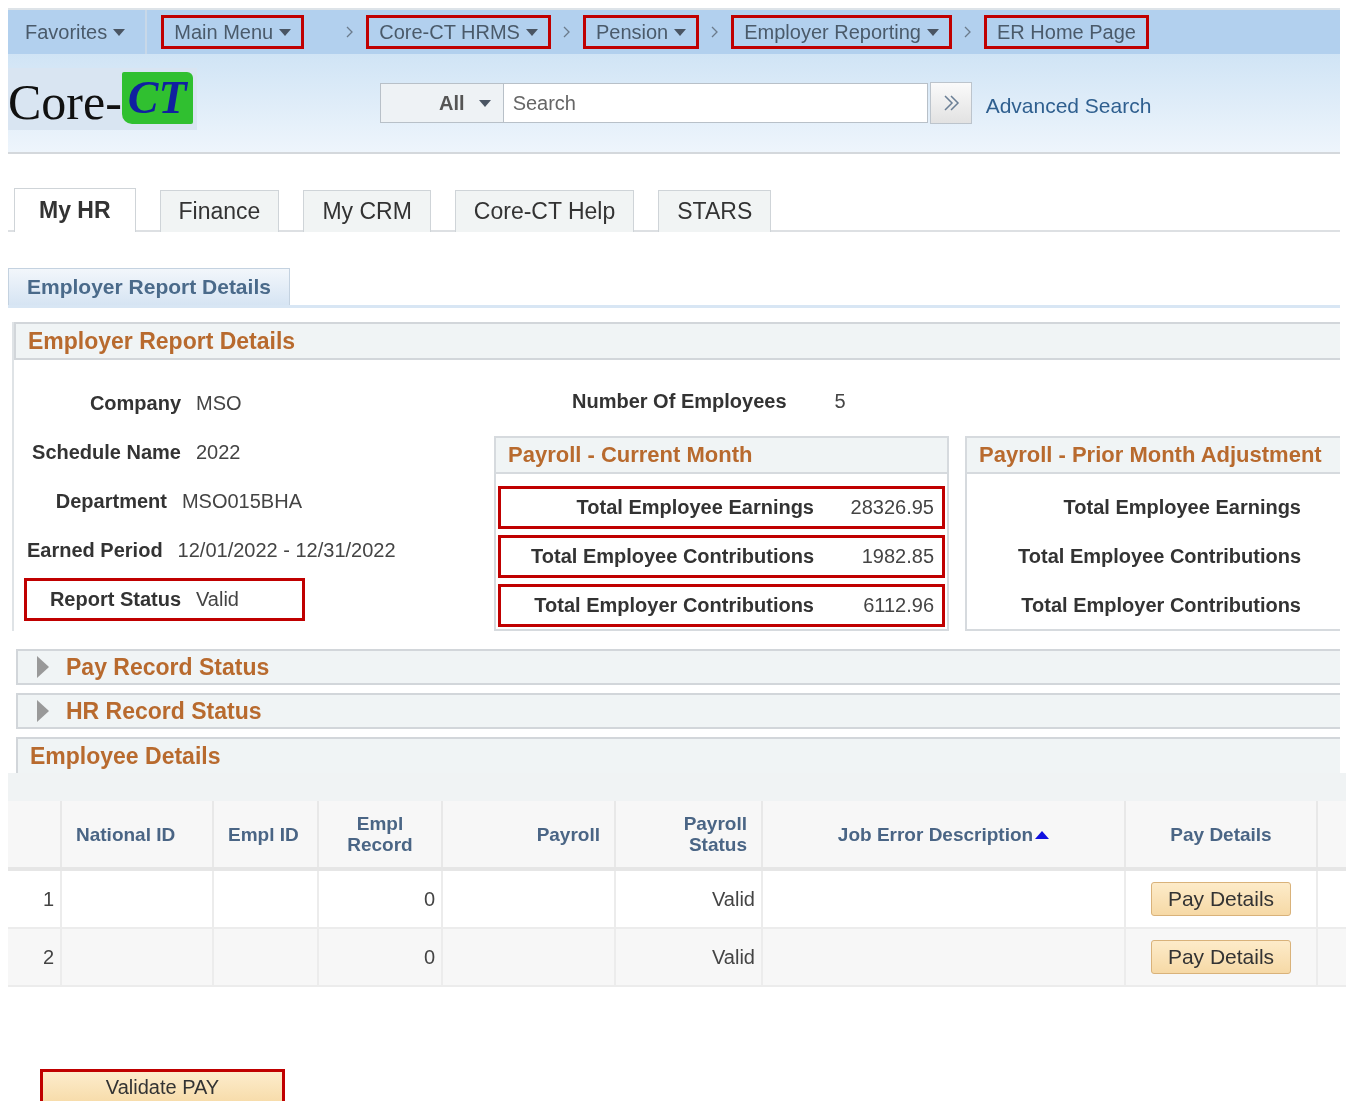 The width and height of the screenshot is (1346, 1101). Describe the element at coordinates (380, 957) in the screenshot. I see `table-cell: 0` at that location.